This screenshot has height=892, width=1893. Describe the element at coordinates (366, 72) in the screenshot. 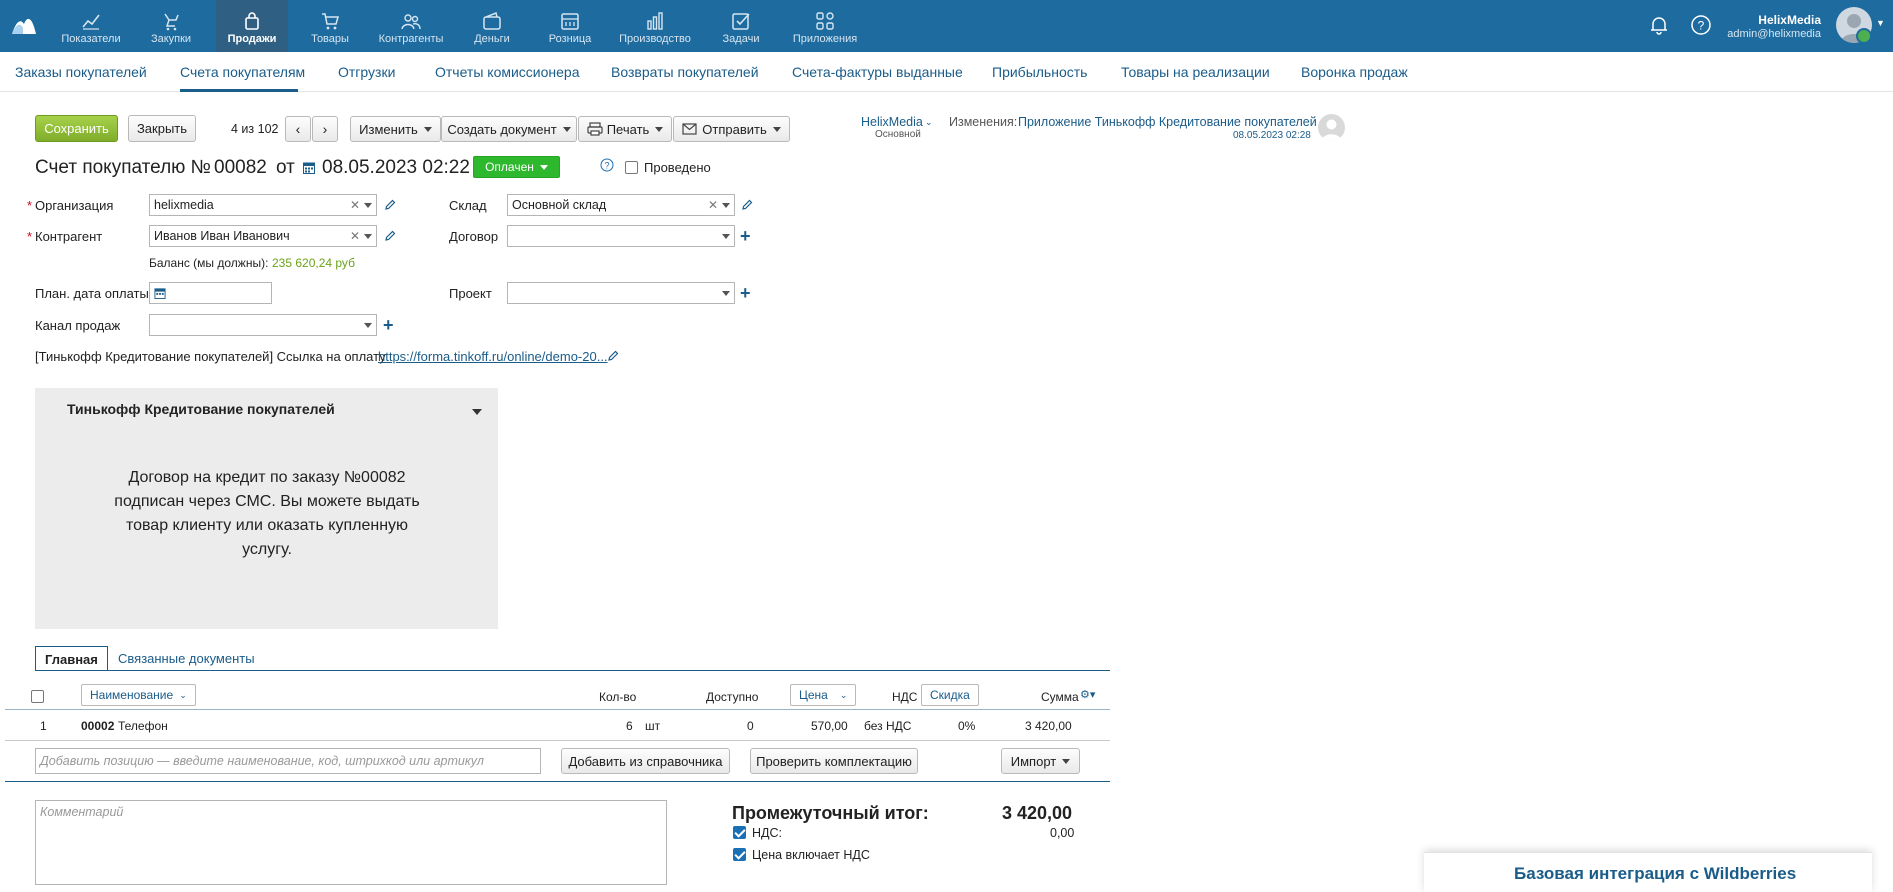

I see `subnav-shipments: Отгрузки` at that location.